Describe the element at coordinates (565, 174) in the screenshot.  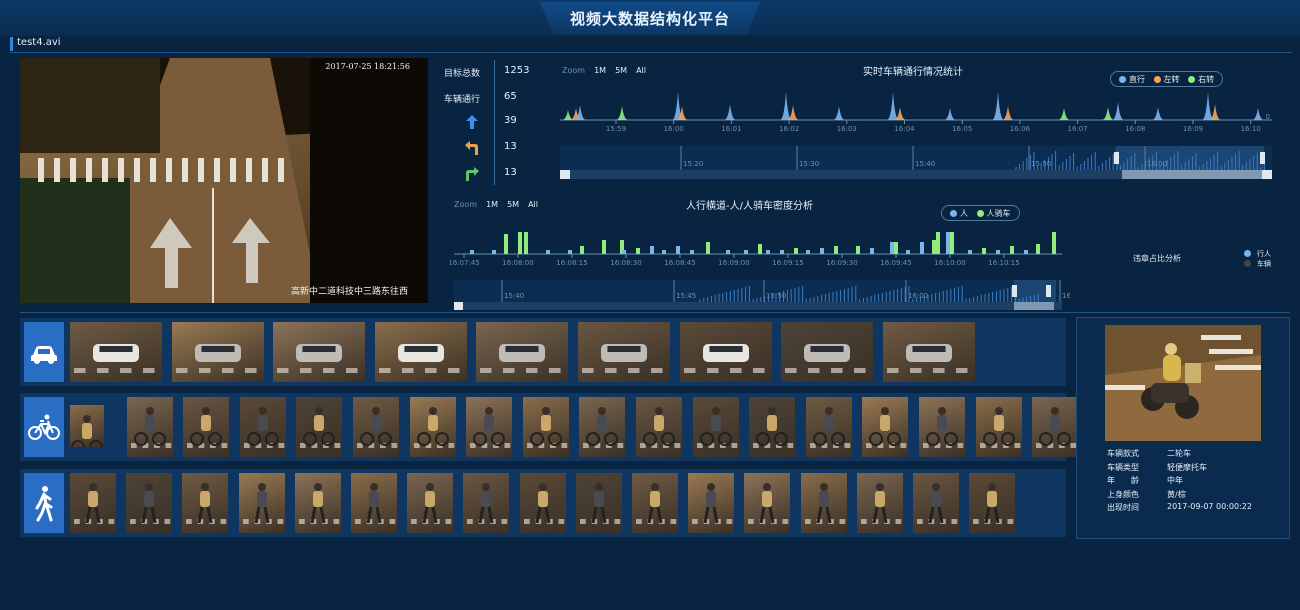
I see `scroll-left-button` at that location.